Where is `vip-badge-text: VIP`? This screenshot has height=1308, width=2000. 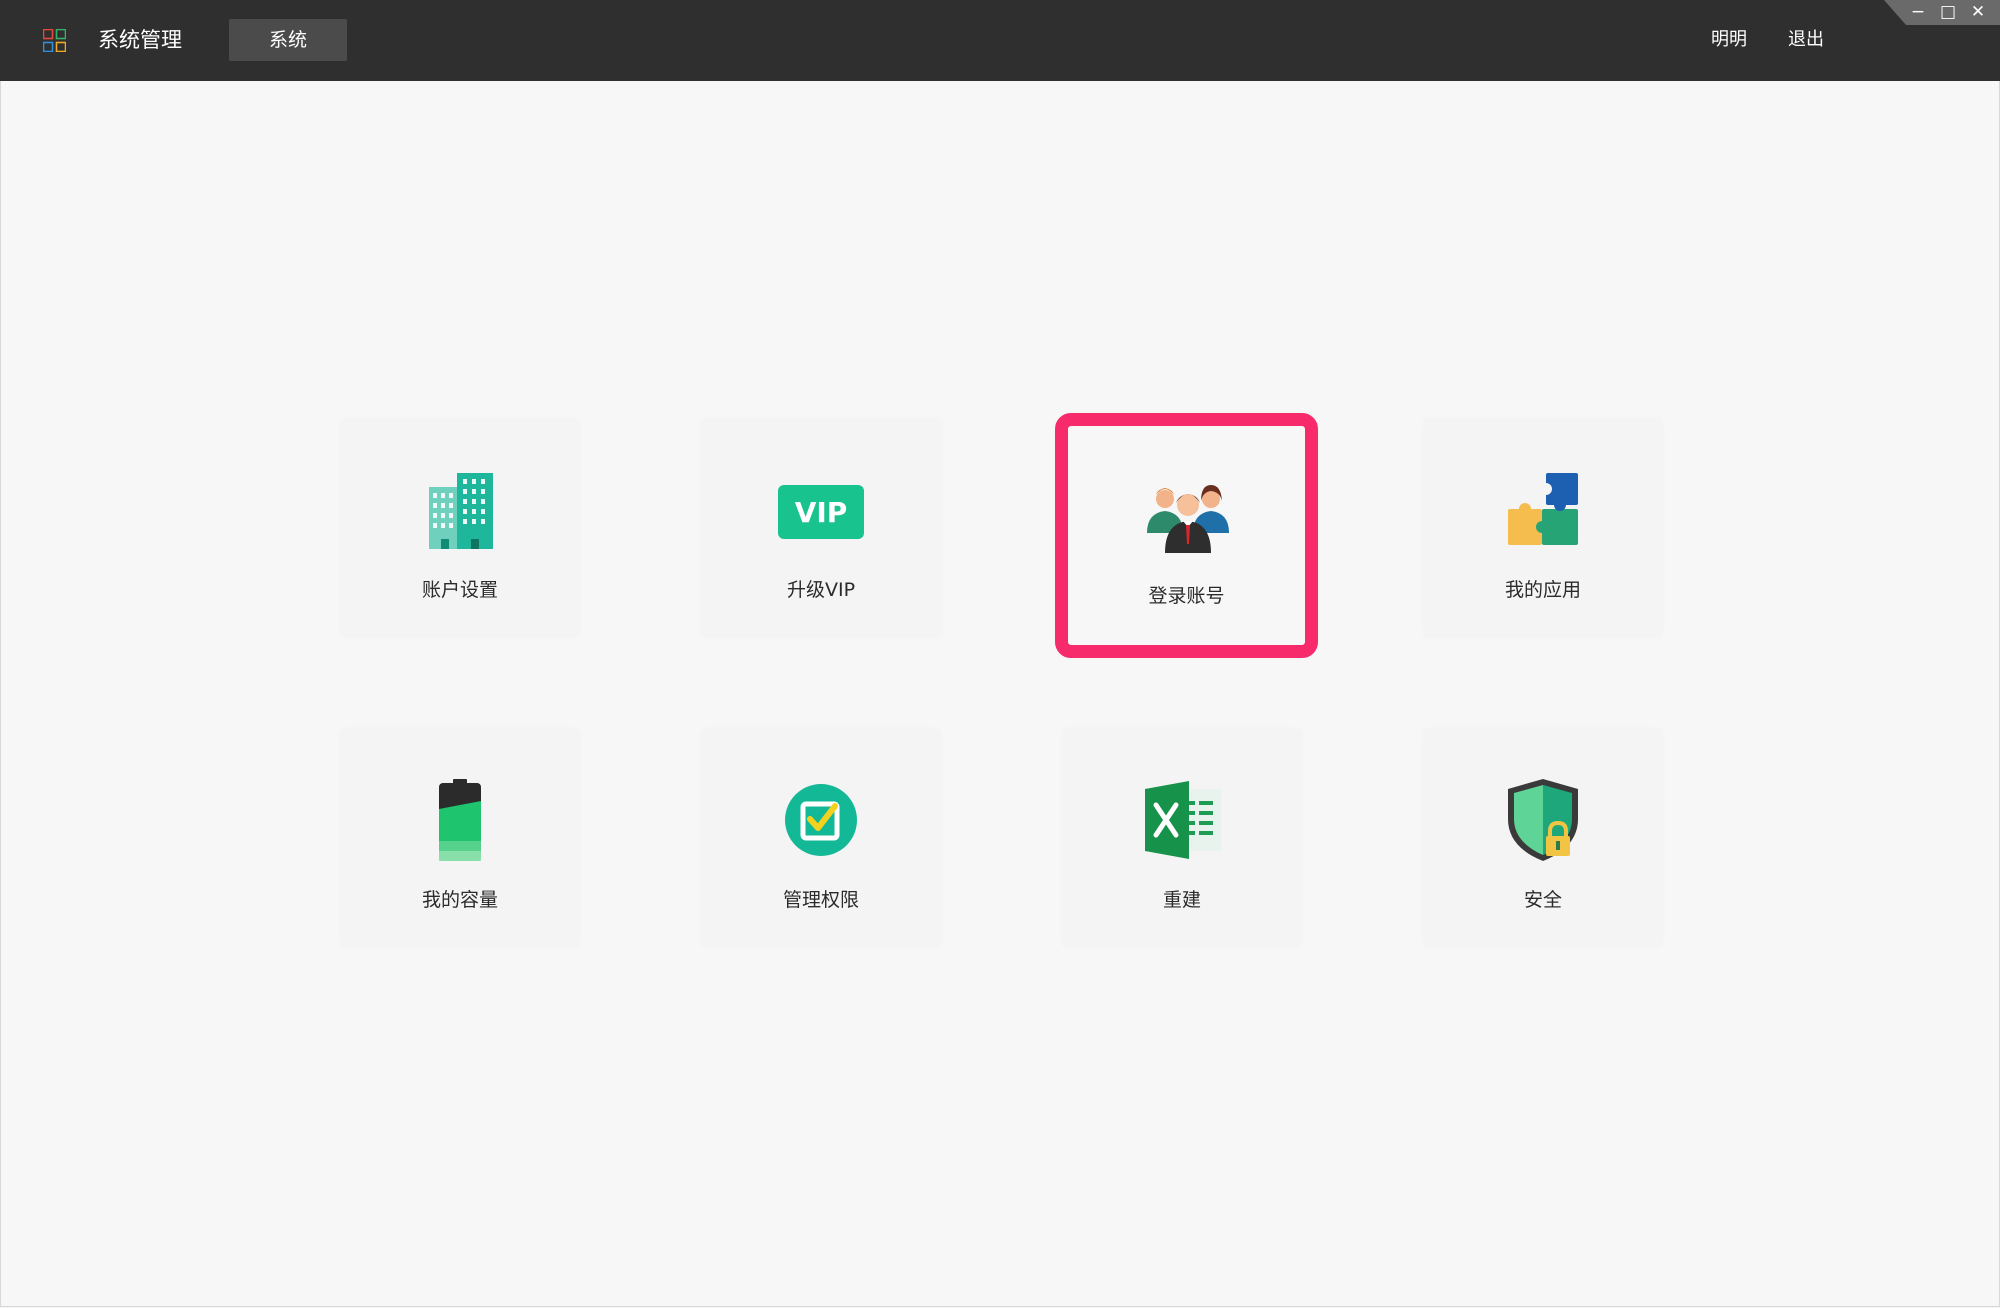
vip-badge-text: VIP is located at coordinates (821, 512).